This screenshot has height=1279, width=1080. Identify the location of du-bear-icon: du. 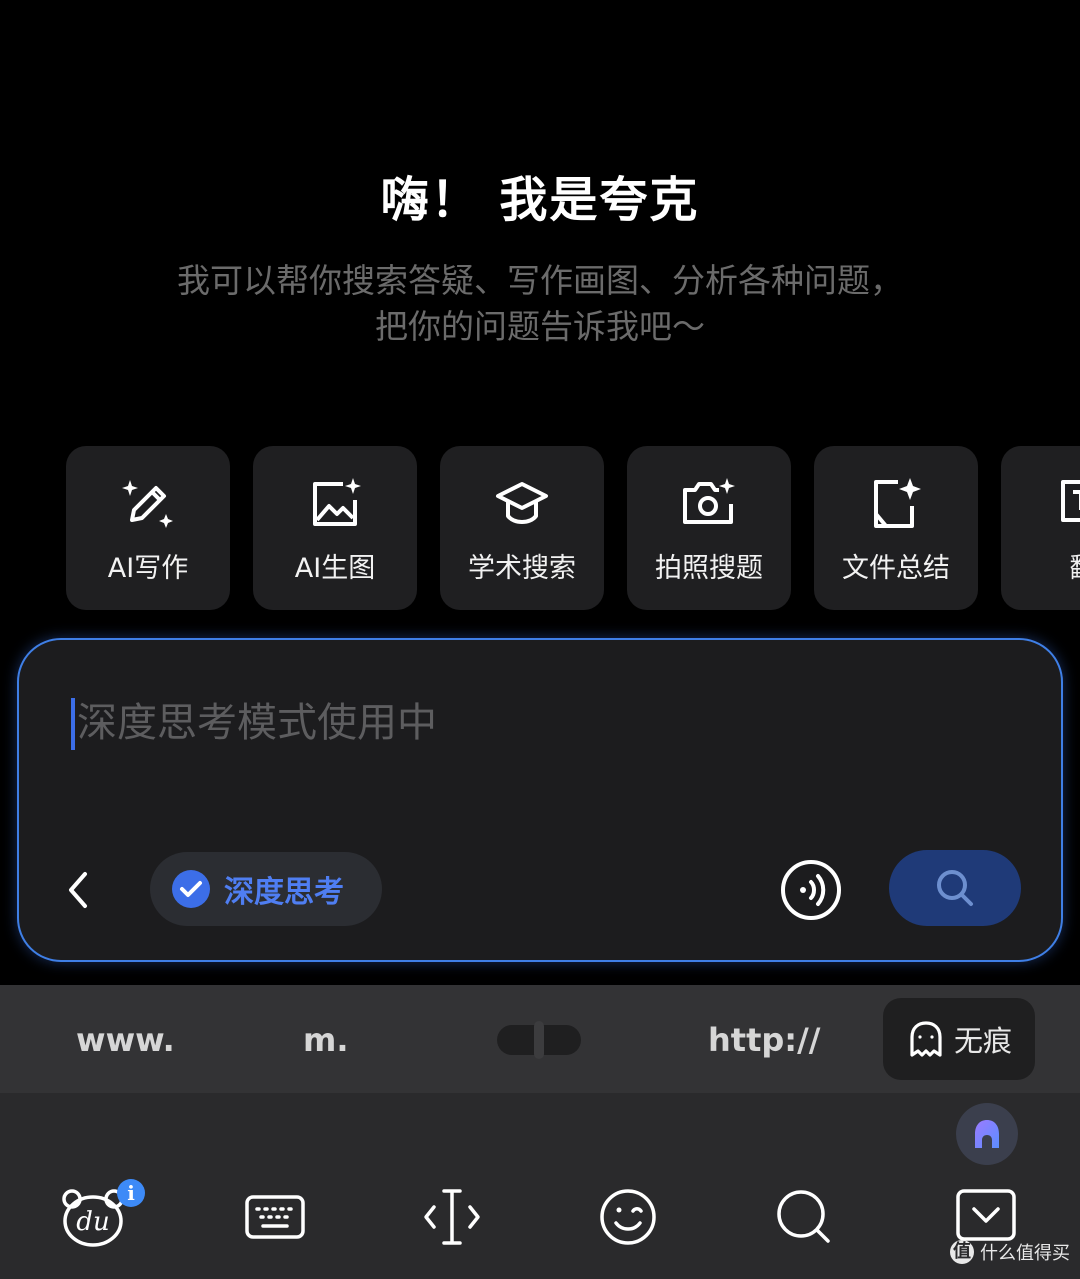
(93, 1218).